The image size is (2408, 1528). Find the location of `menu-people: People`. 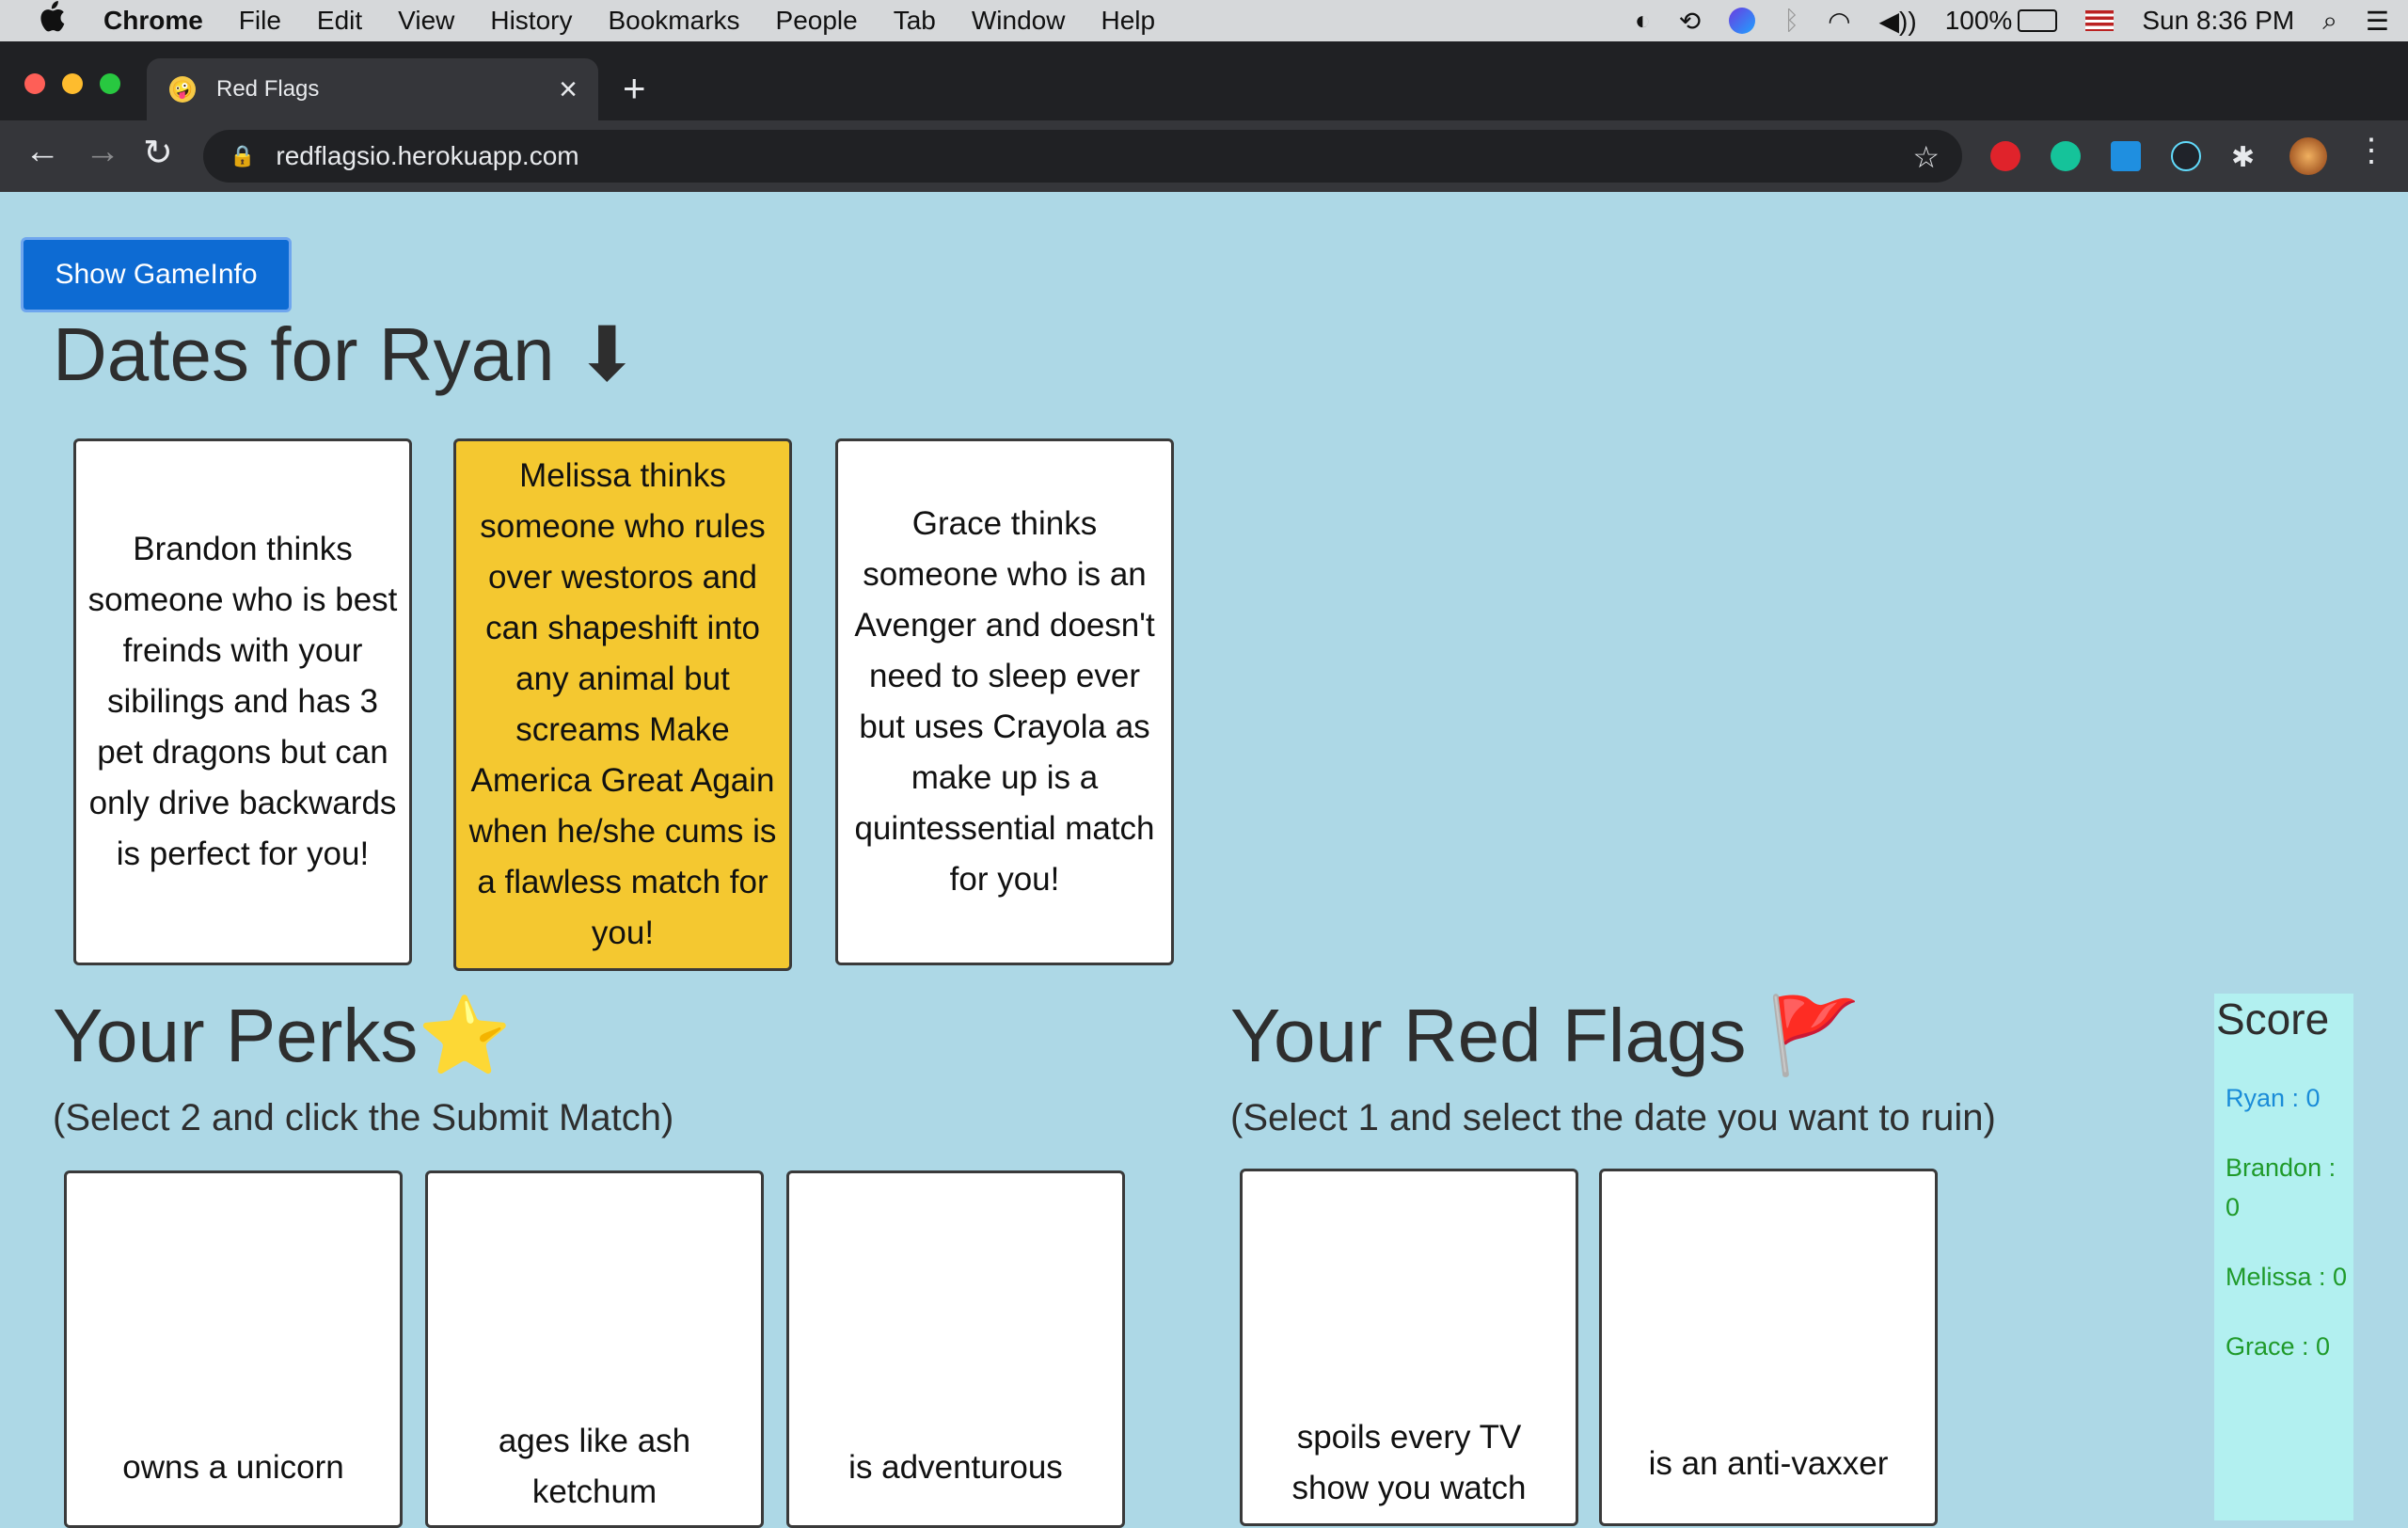

menu-people: People is located at coordinates (817, 21).